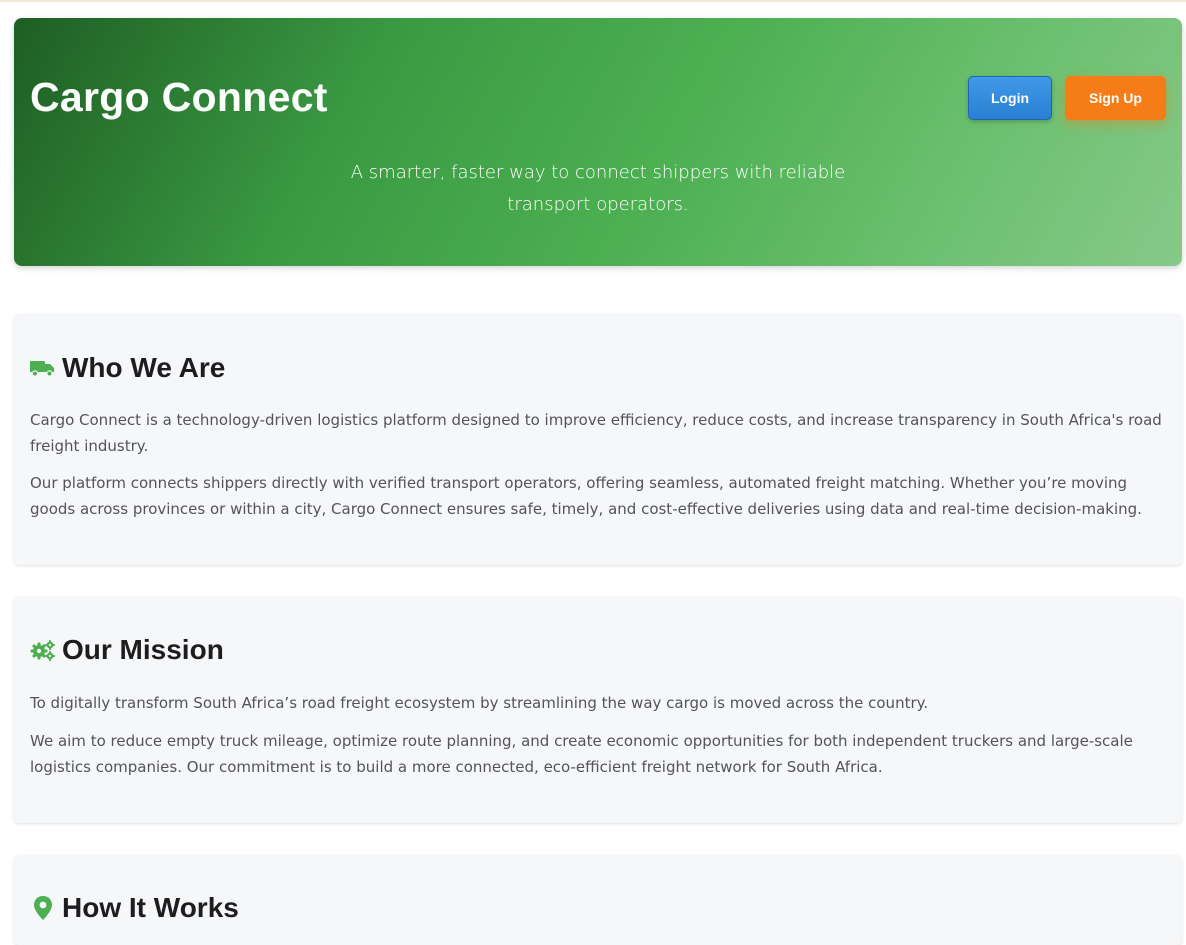  What do you see at coordinates (43, 368) in the screenshot?
I see `truck-icon` at bounding box center [43, 368].